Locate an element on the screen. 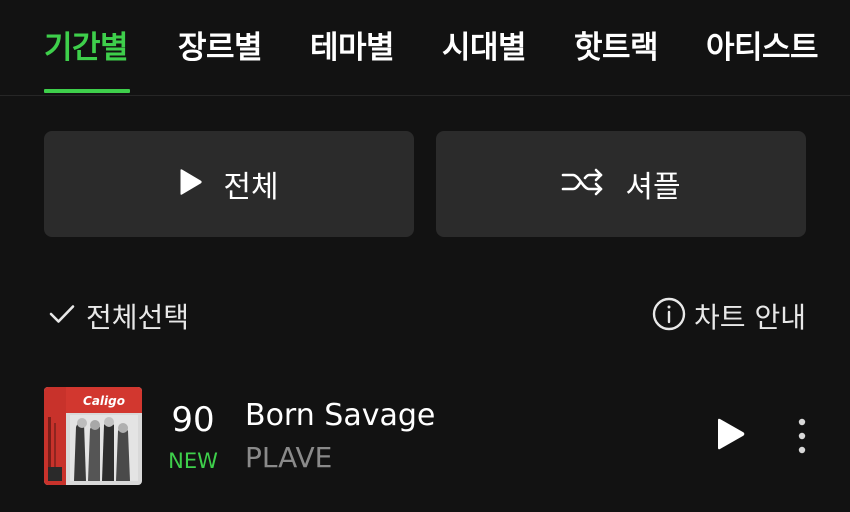 The height and width of the screenshot is (512, 850). chart-info-button: 차트 안내 is located at coordinates (729, 316).